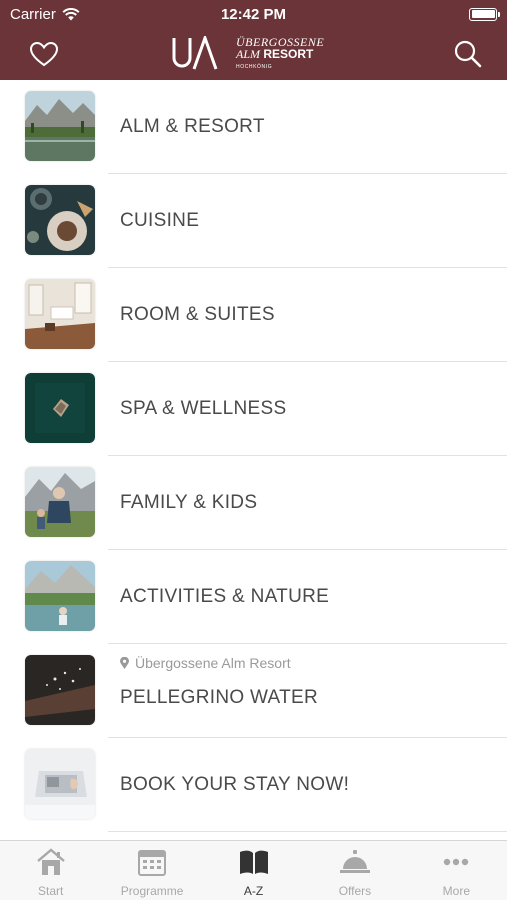 The height and width of the screenshot is (900, 507). Describe the element at coordinates (60, 126) in the screenshot. I see `thumbnail-mountain-lake` at that location.